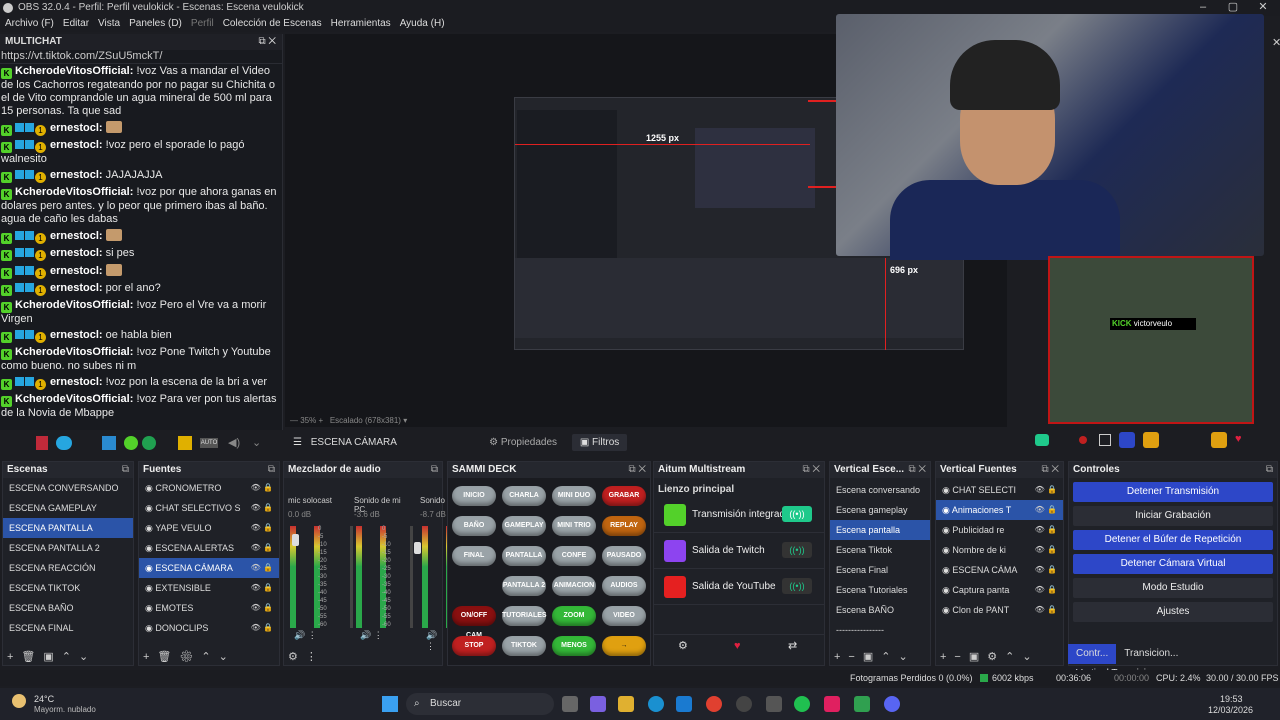 This screenshot has width=1280, height=720. What do you see at coordinates (1042, 440) in the screenshot?
I see `stream-toggle-icon` at bounding box center [1042, 440].